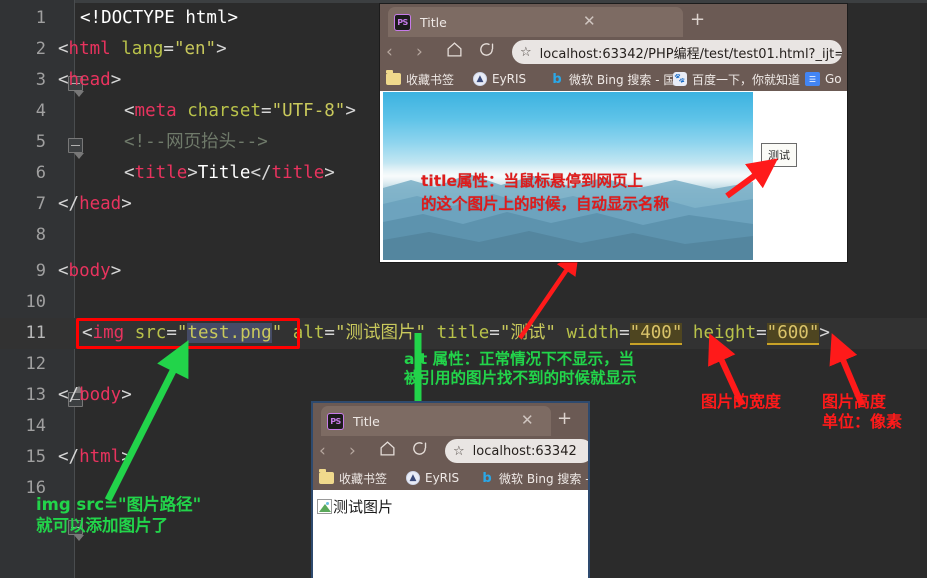 The width and height of the screenshot is (927, 578). Describe the element at coordinates (40, 49) in the screenshot. I see `line-number: 2` at that location.